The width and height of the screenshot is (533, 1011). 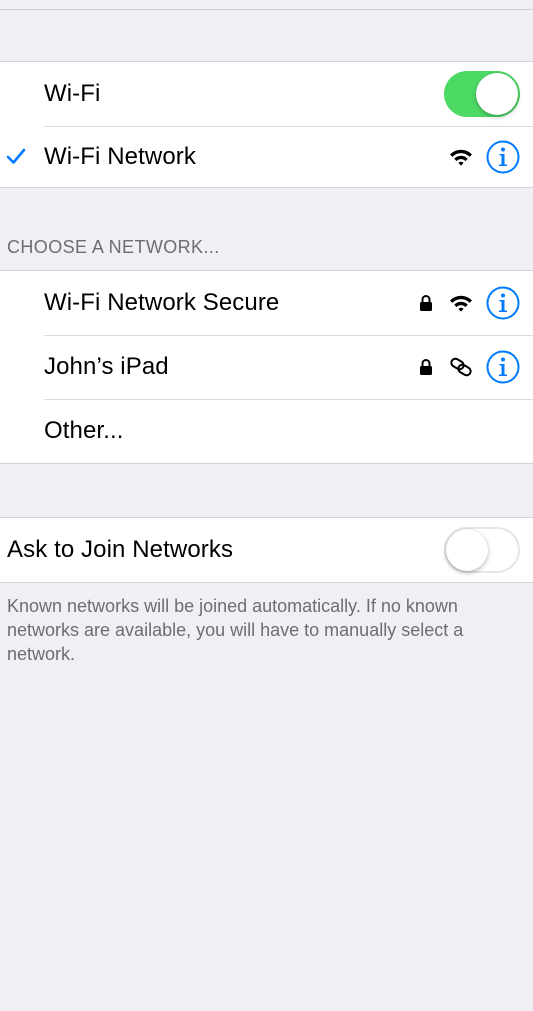 What do you see at coordinates (106, 366) in the screenshot?
I see `network-name: John’s iPad` at bounding box center [106, 366].